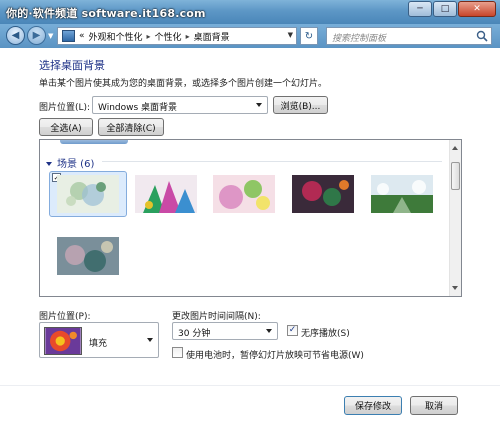 The height and width of the screenshot is (429, 500). I want to click on page-description: 单击某个图片使其成为您的桌面背景，或选择多个图片创建一个幻灯片。, so click(183, 84).